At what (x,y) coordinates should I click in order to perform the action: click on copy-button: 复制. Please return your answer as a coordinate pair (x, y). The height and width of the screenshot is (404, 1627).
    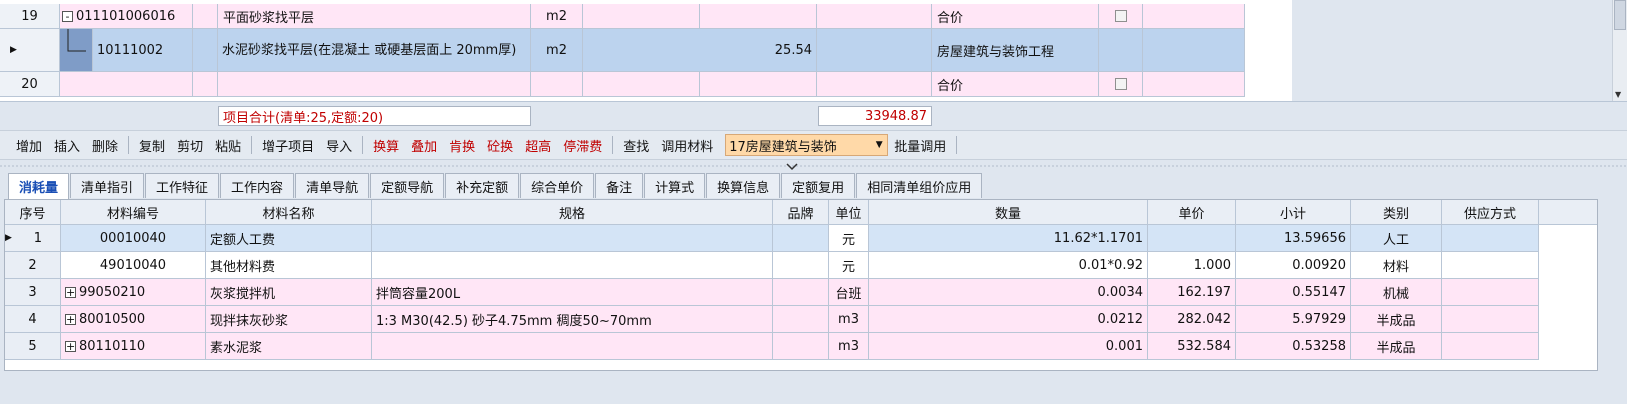
    Looking at the image, I should click on (152, 145).